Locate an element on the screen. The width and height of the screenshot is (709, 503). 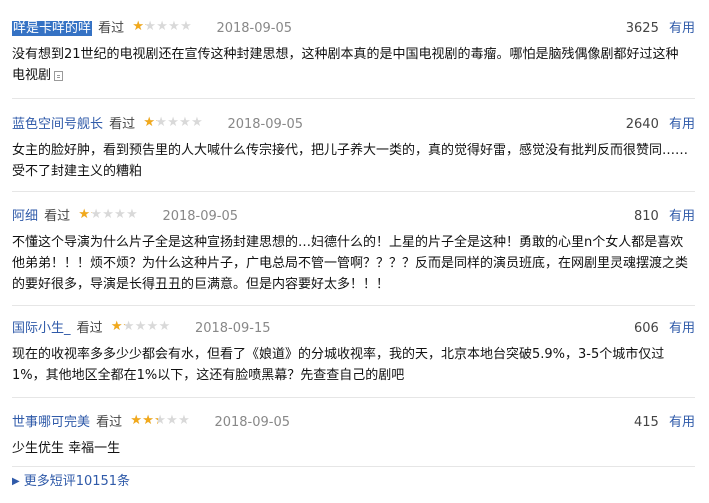
vote-area: 2640 有用 is located at coordinates (660, 125).